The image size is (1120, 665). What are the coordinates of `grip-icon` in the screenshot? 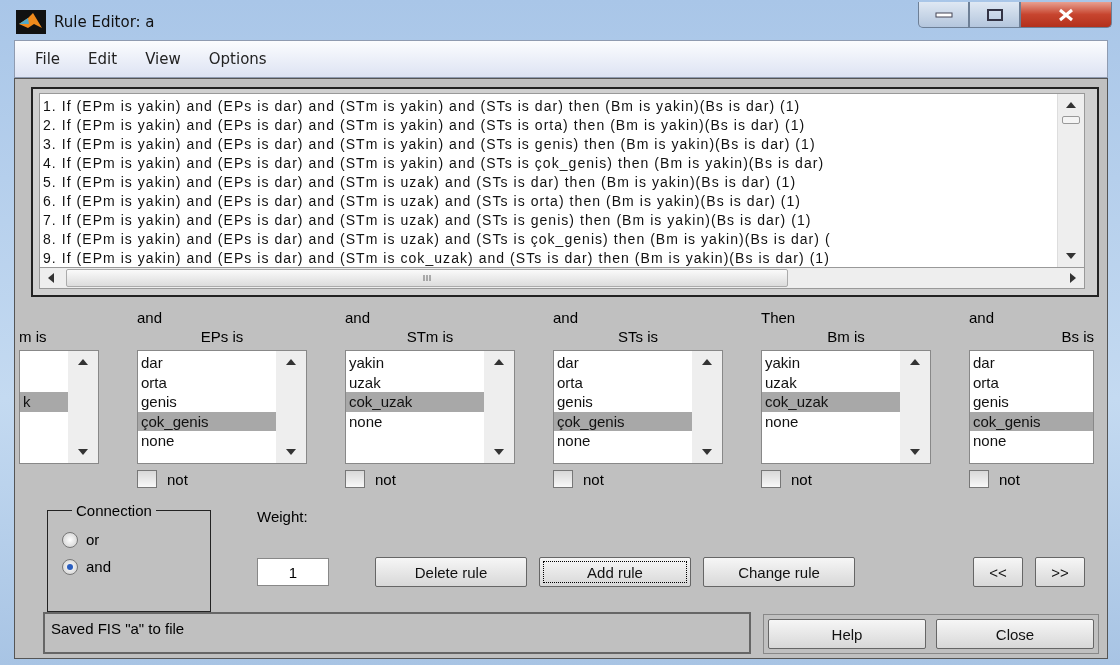 It's located at (427, 278).